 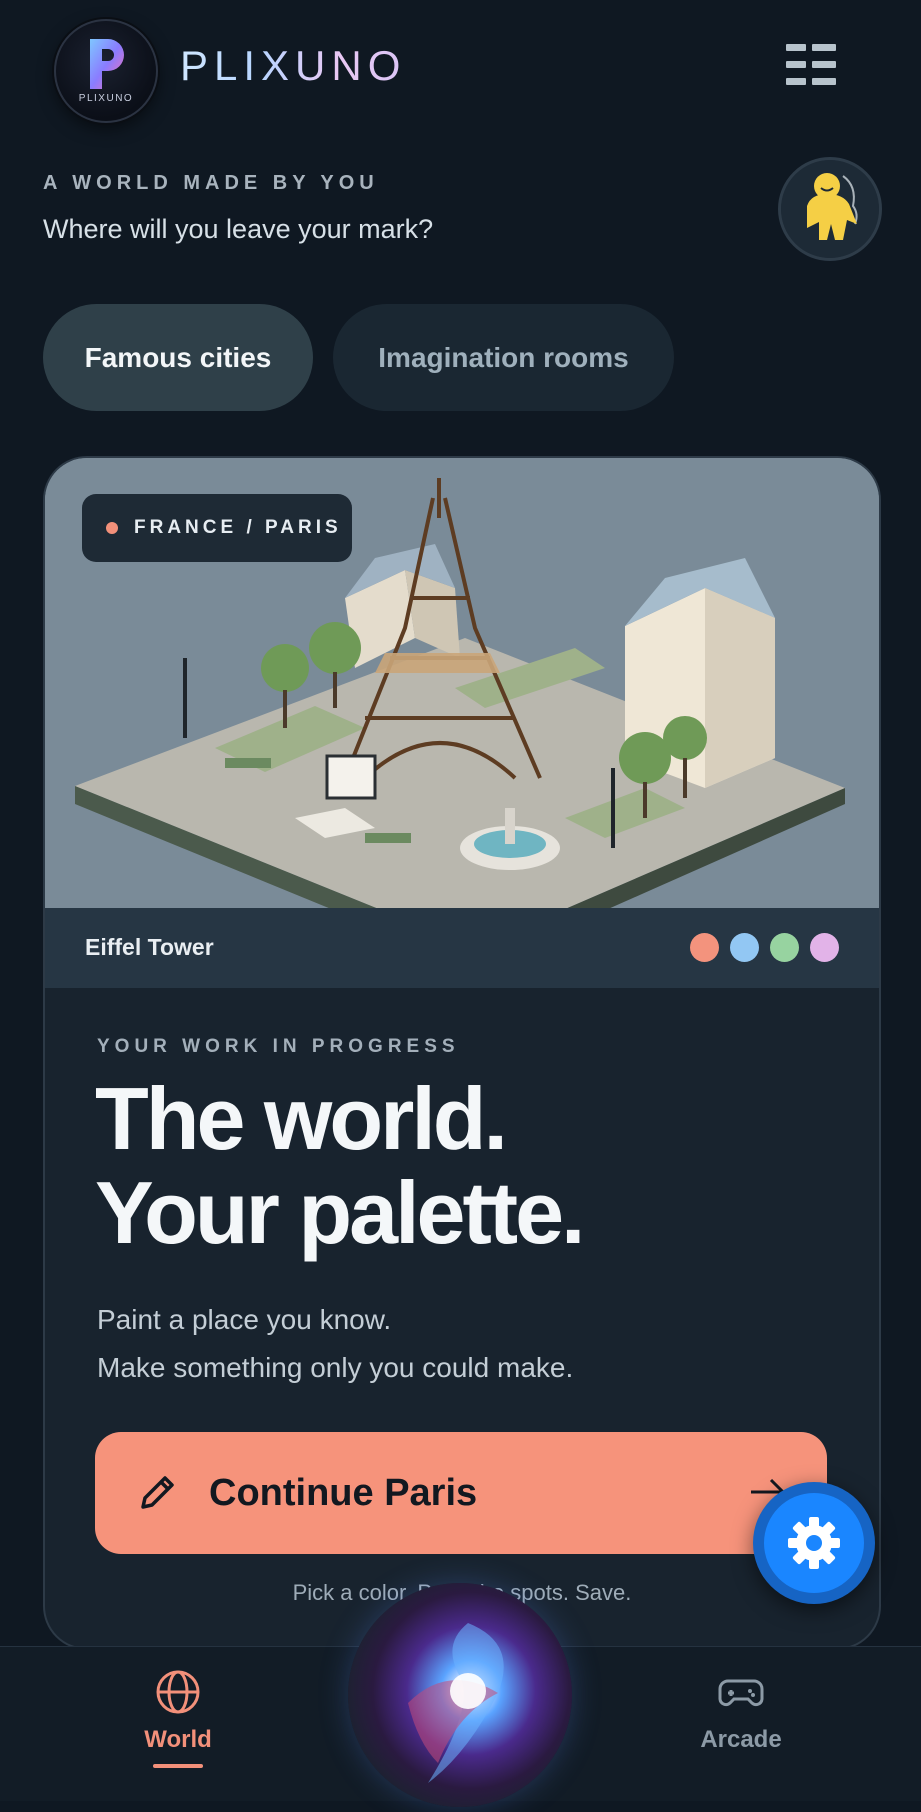 What do you see at coordinates (503, 357) in the screenshot?
I see `tab-imagination-rooms: Imagination rooms` at bounding box center [503, 357].